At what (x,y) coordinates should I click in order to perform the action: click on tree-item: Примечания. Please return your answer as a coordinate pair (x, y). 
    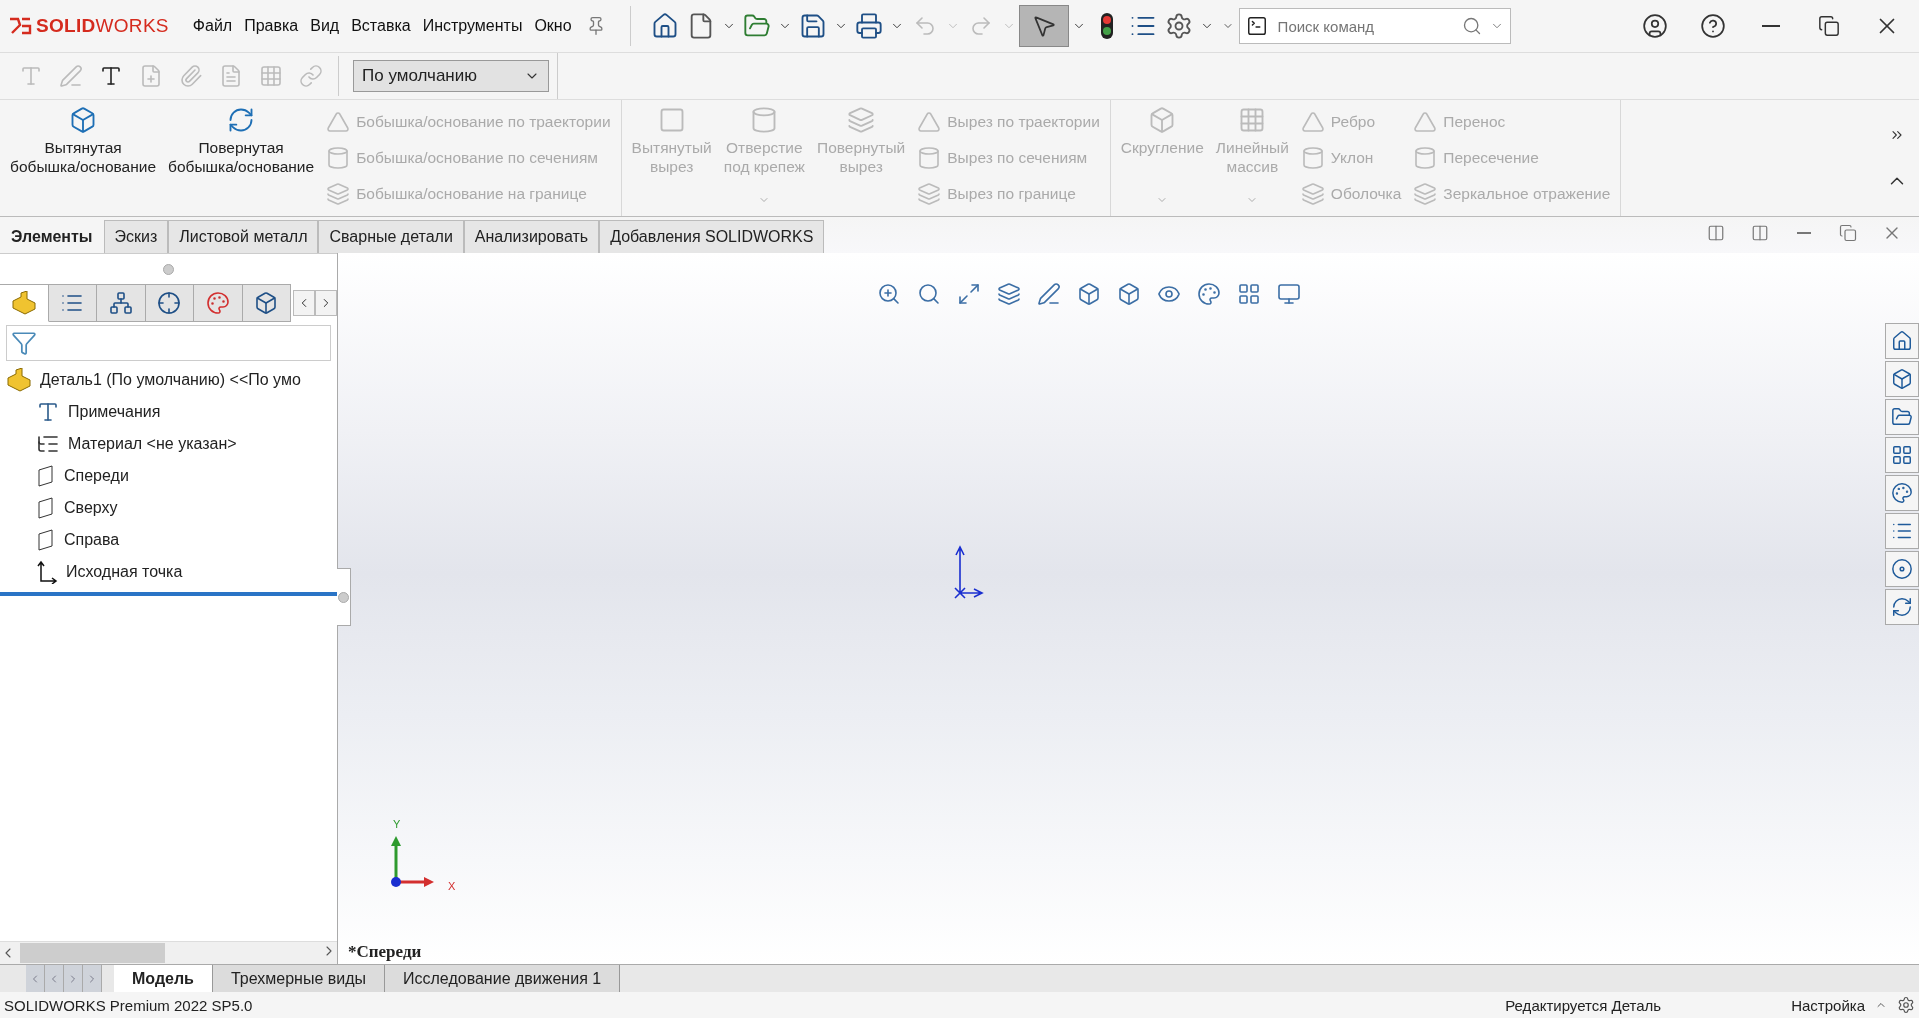
    Looking at the image, I should click on (168, 412).